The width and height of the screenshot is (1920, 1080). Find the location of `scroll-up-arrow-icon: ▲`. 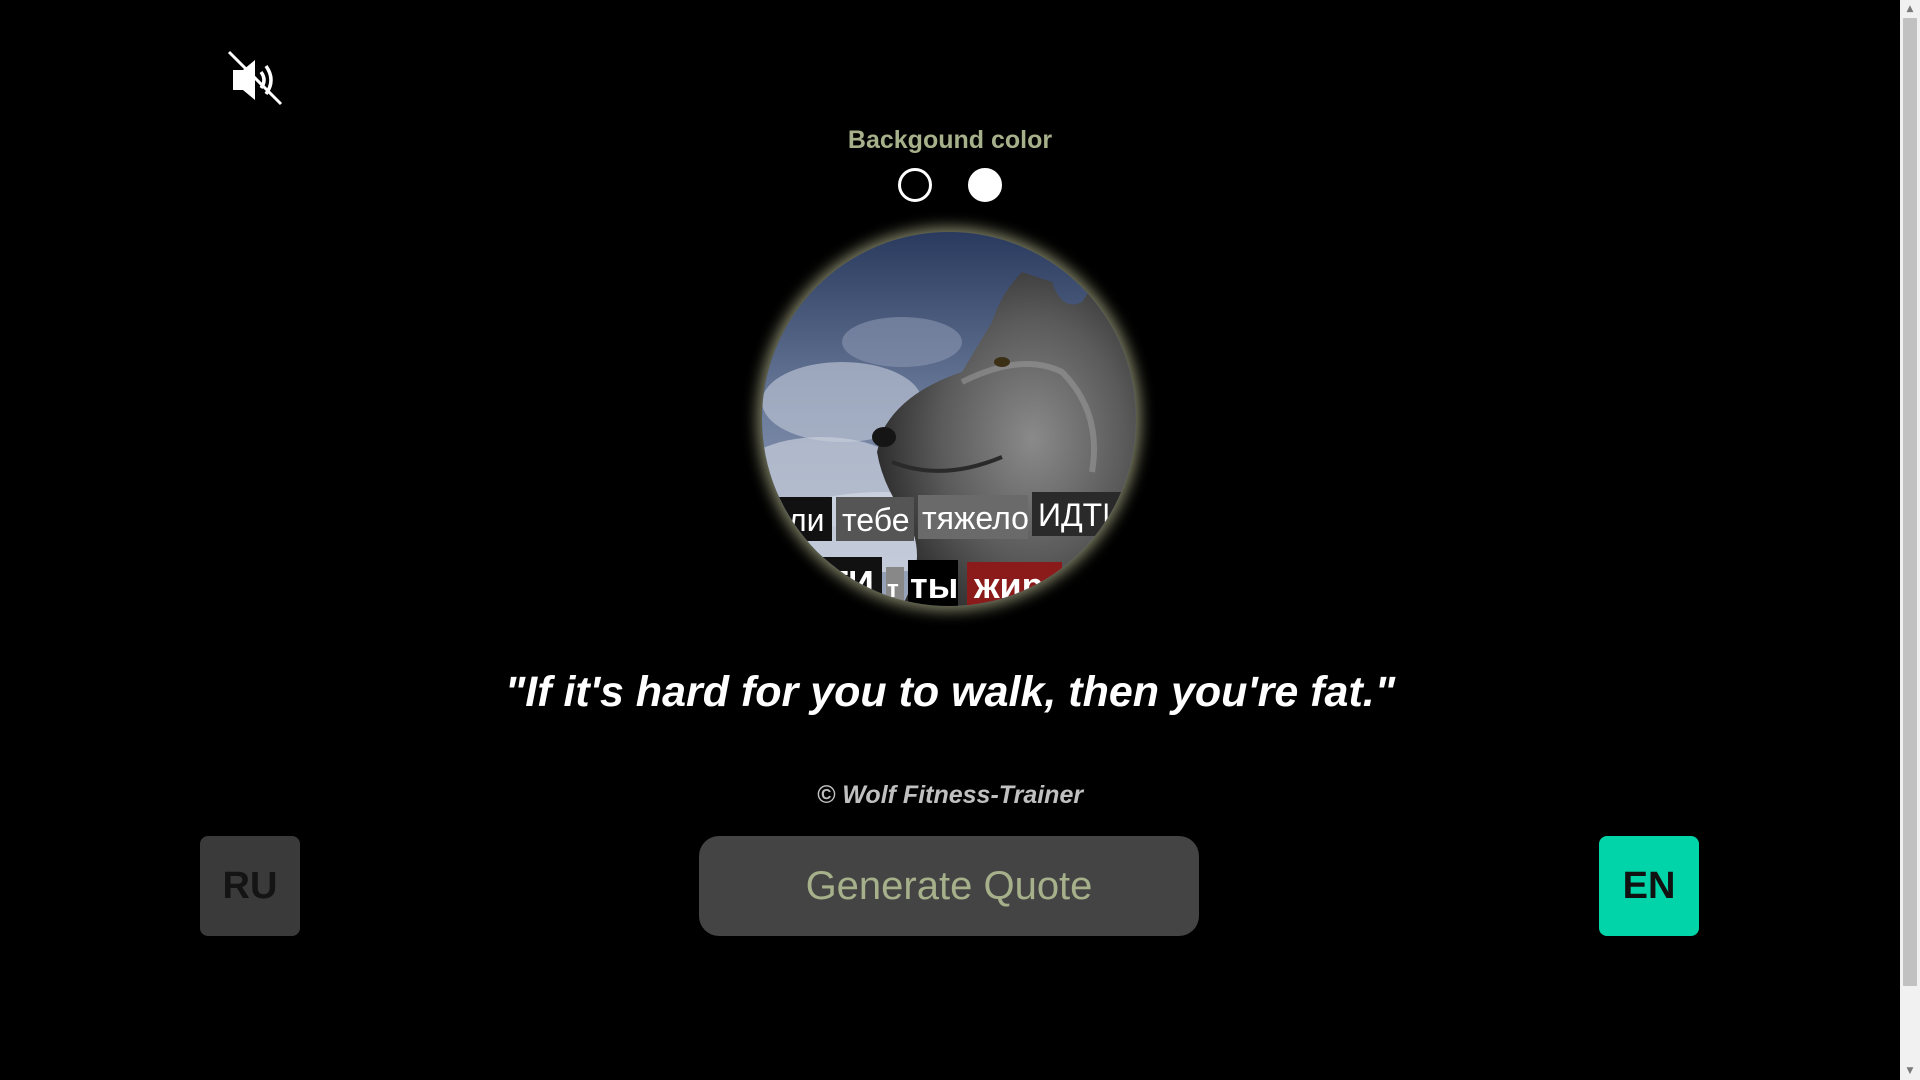

scroll-up-arrow-icon: ▲ is located at coordinates (1910, 9).